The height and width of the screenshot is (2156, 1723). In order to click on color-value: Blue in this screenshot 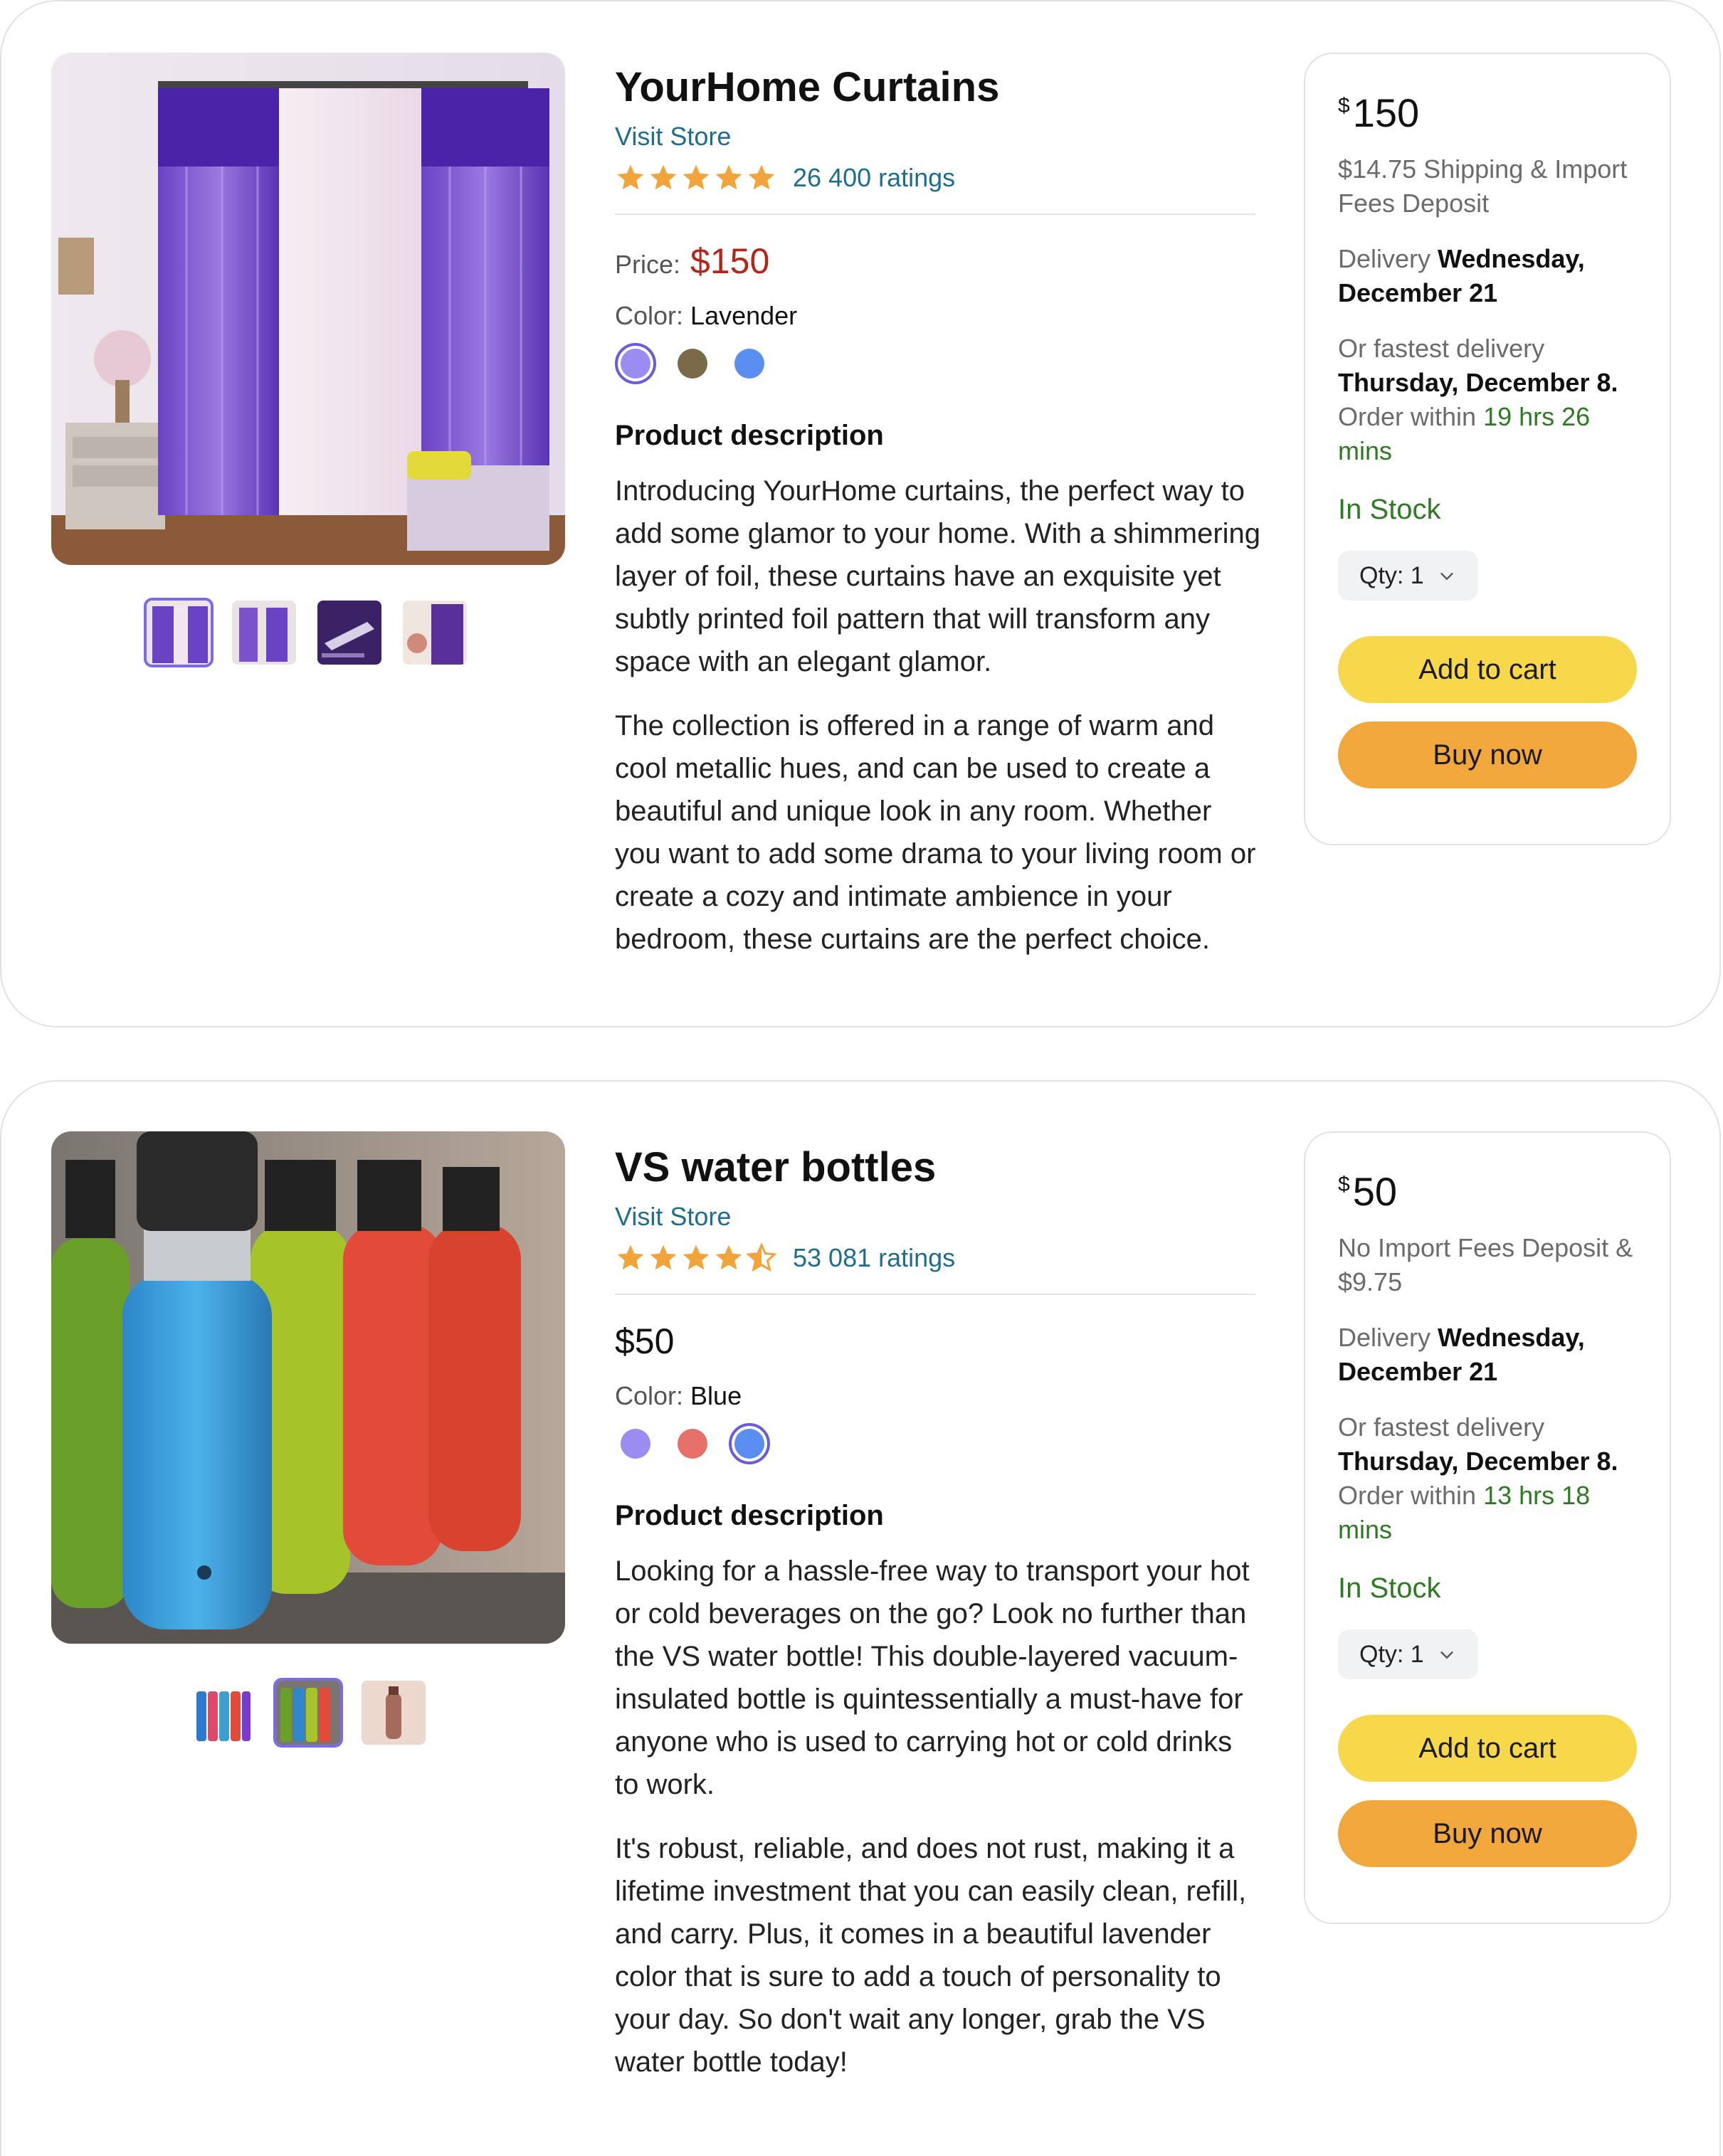, I will do `click(716, 1396)`.